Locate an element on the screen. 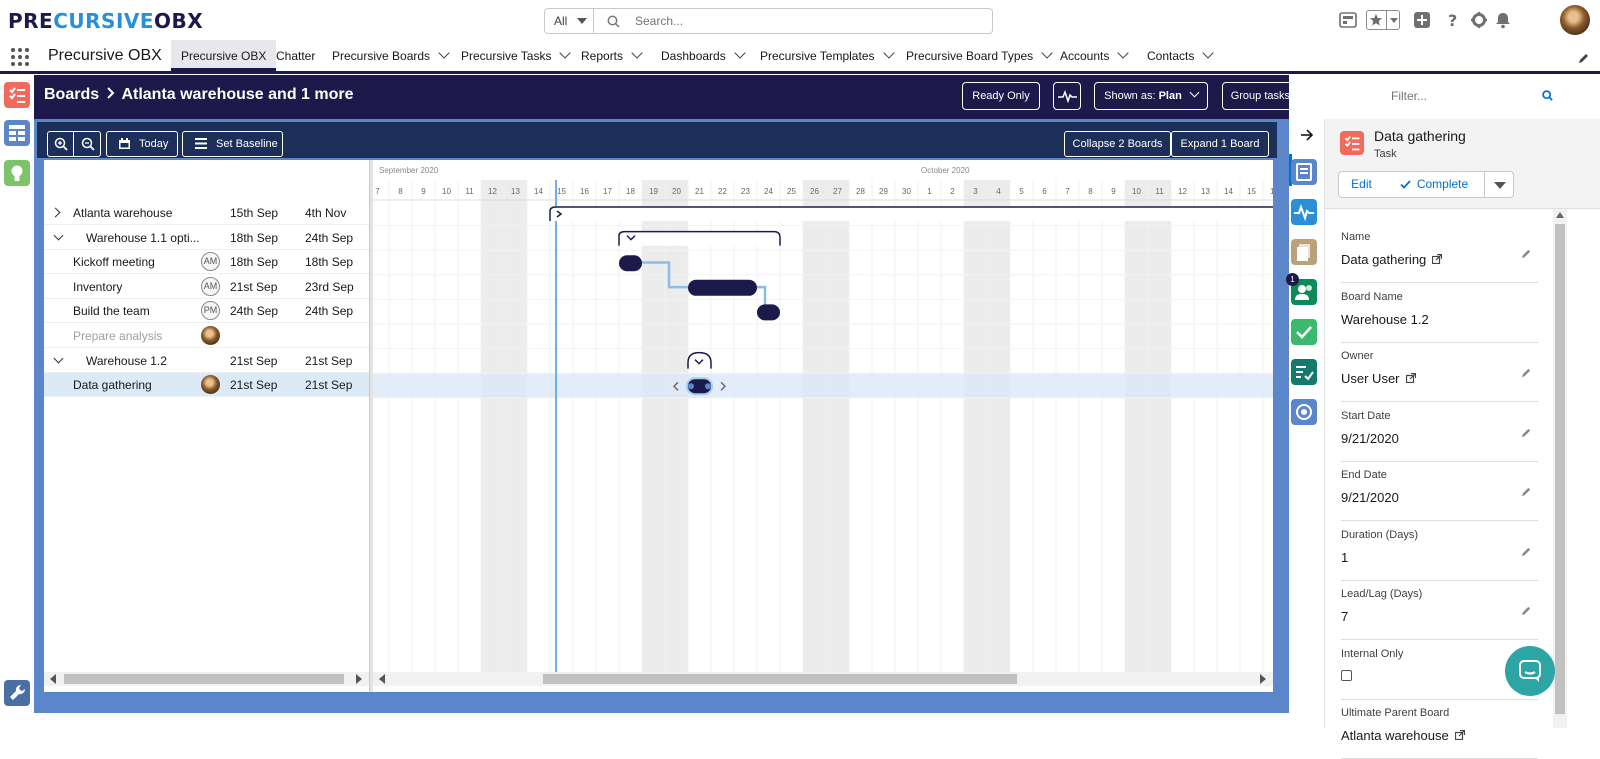 This screenshot has height=759, width=1600. task-row: Warehouse 1.2 21st Sep 21st Sep is located at coordinates (206, 361).